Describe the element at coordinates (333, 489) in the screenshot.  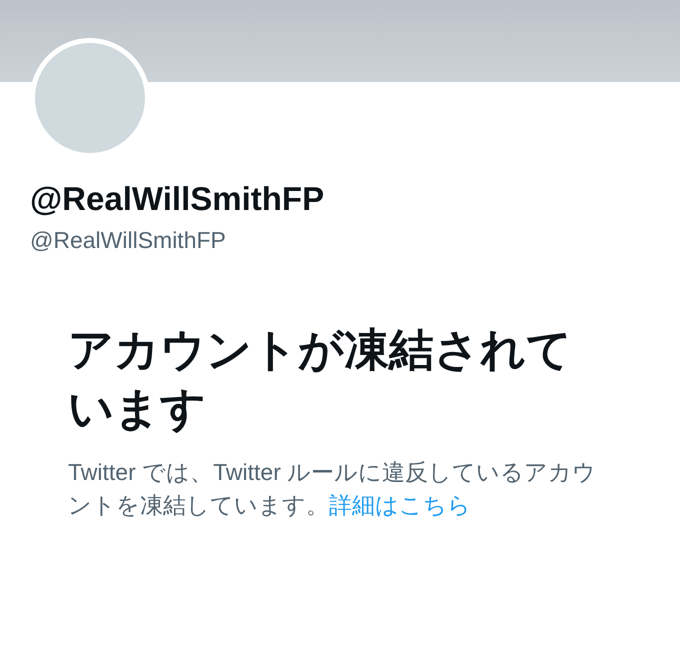
I see `notice-text: Twitter では、Twitter ルールに違反しているアカウントを凍結しています。詳細はこちら` at that location.